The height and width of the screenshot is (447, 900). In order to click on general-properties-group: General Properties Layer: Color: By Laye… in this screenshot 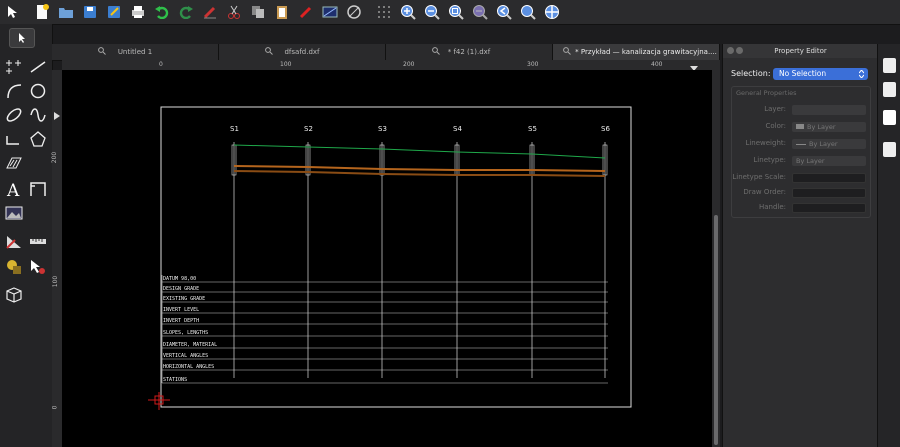, I will do `click(801, 152)`.